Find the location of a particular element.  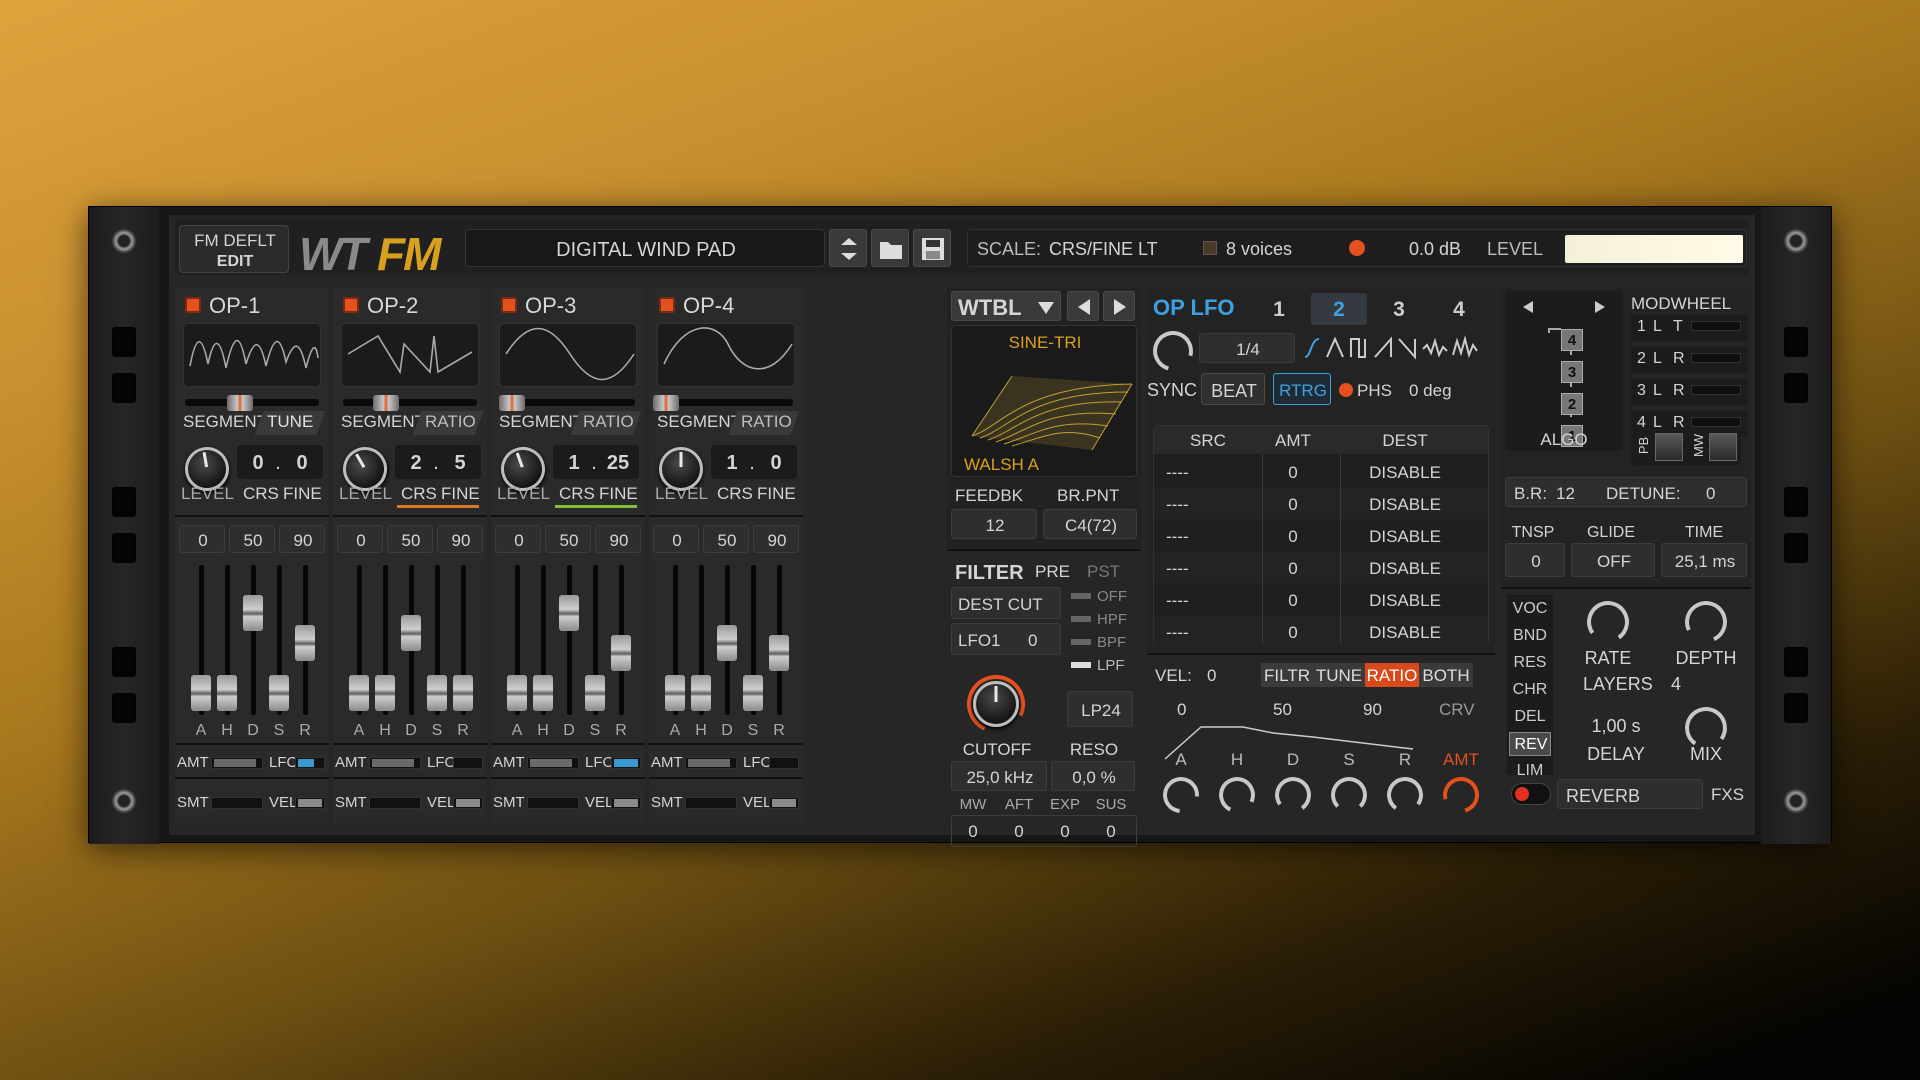

tune-ratio-toggle: TUNE is located at coordinates (290, 421).